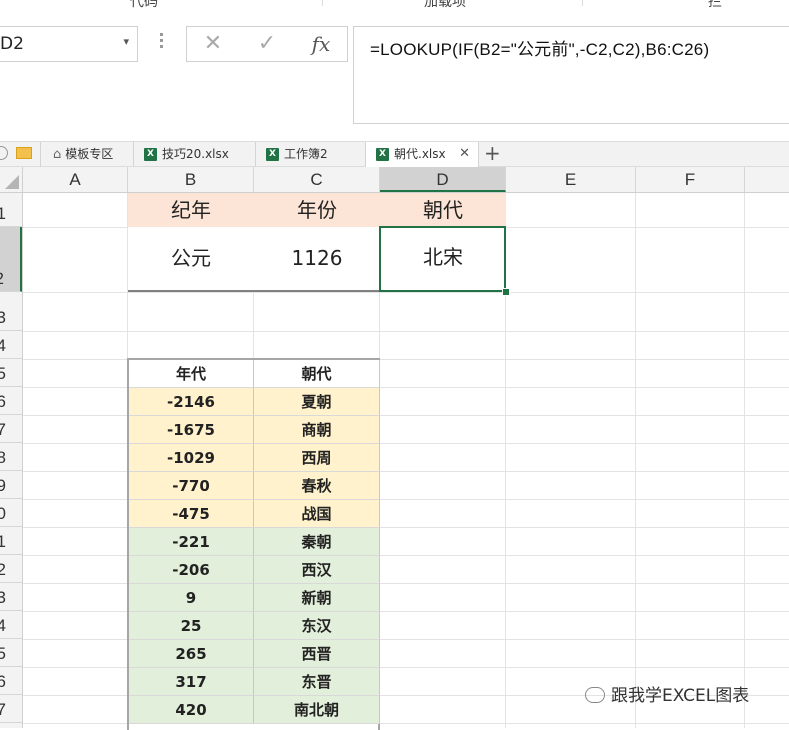 This screenshot has width=789, height=730. What do you see at coordinates (595, 695) in the screenshot?
I see `wechat-icon` at bounding box center [595, 695].